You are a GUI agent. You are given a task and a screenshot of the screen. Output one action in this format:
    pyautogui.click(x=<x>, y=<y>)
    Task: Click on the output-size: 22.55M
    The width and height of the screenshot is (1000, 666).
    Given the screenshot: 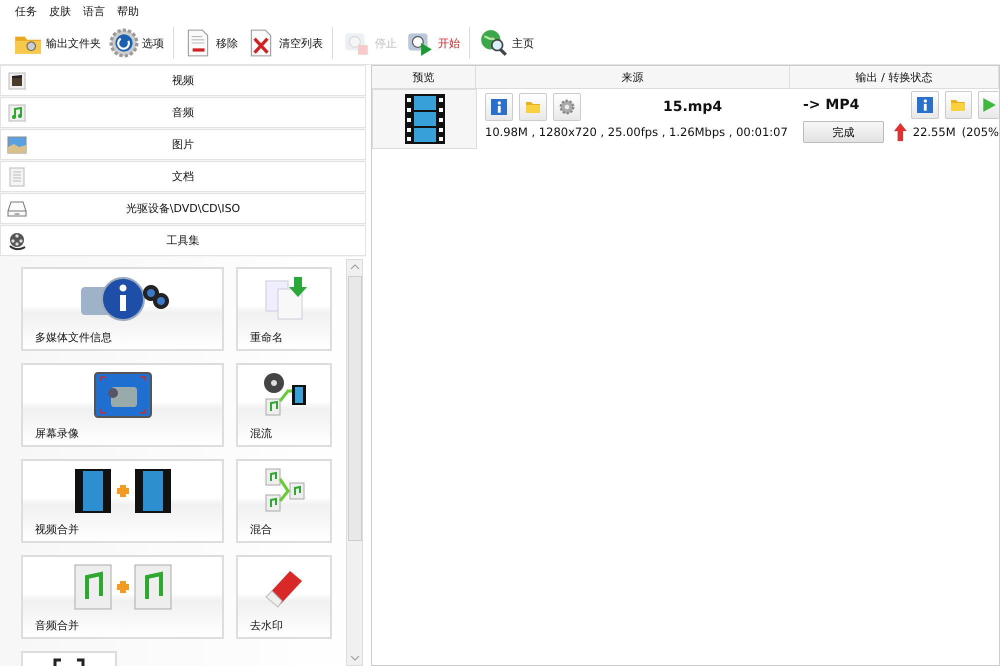 What is the action you would take?
    pyautogui.click(x=934, y=132)
    